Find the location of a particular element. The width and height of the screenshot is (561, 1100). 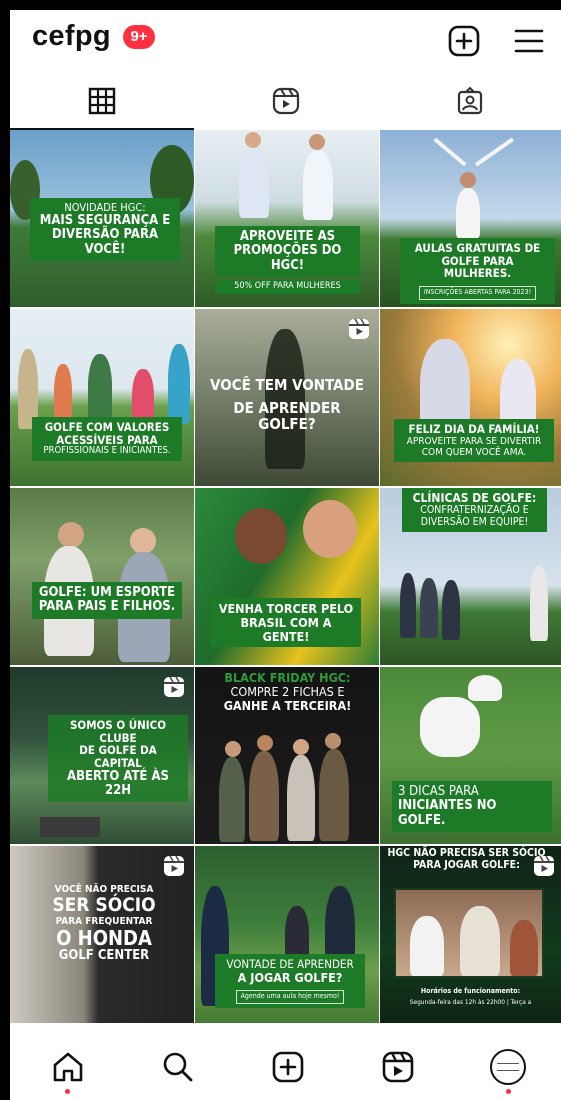

post-tile: VOCÊ TEM VONTADE DE APRENDER GOLFE? is located at coordinates (287, 397).